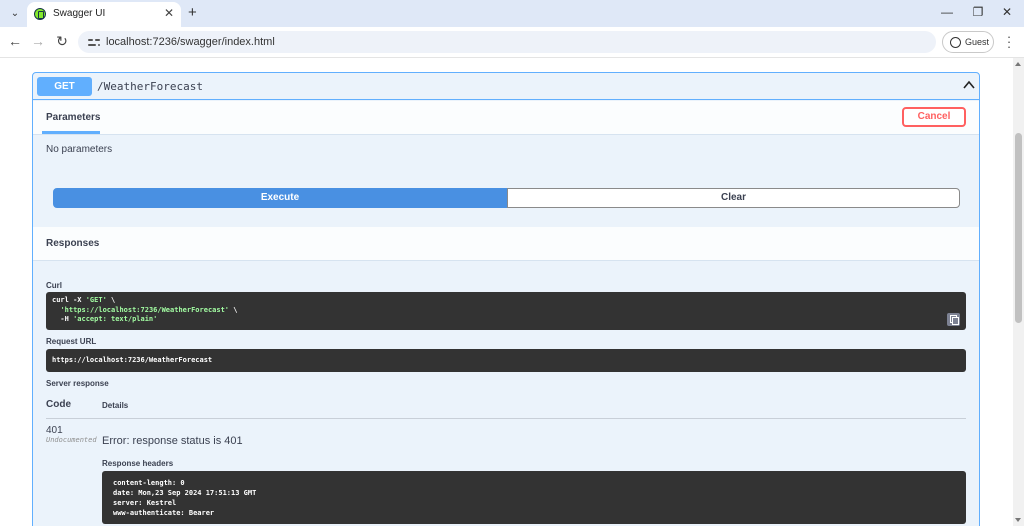 The image size is (1024, 526). Describe the element at coordinates (149, 483) in the screenshot. I see `response-header-line: content-length: 0` at that location.